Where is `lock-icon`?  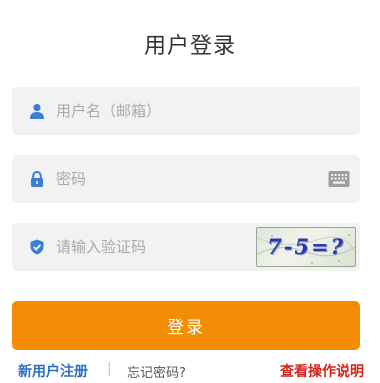 lock-icon is located at coordinates (37, 179).